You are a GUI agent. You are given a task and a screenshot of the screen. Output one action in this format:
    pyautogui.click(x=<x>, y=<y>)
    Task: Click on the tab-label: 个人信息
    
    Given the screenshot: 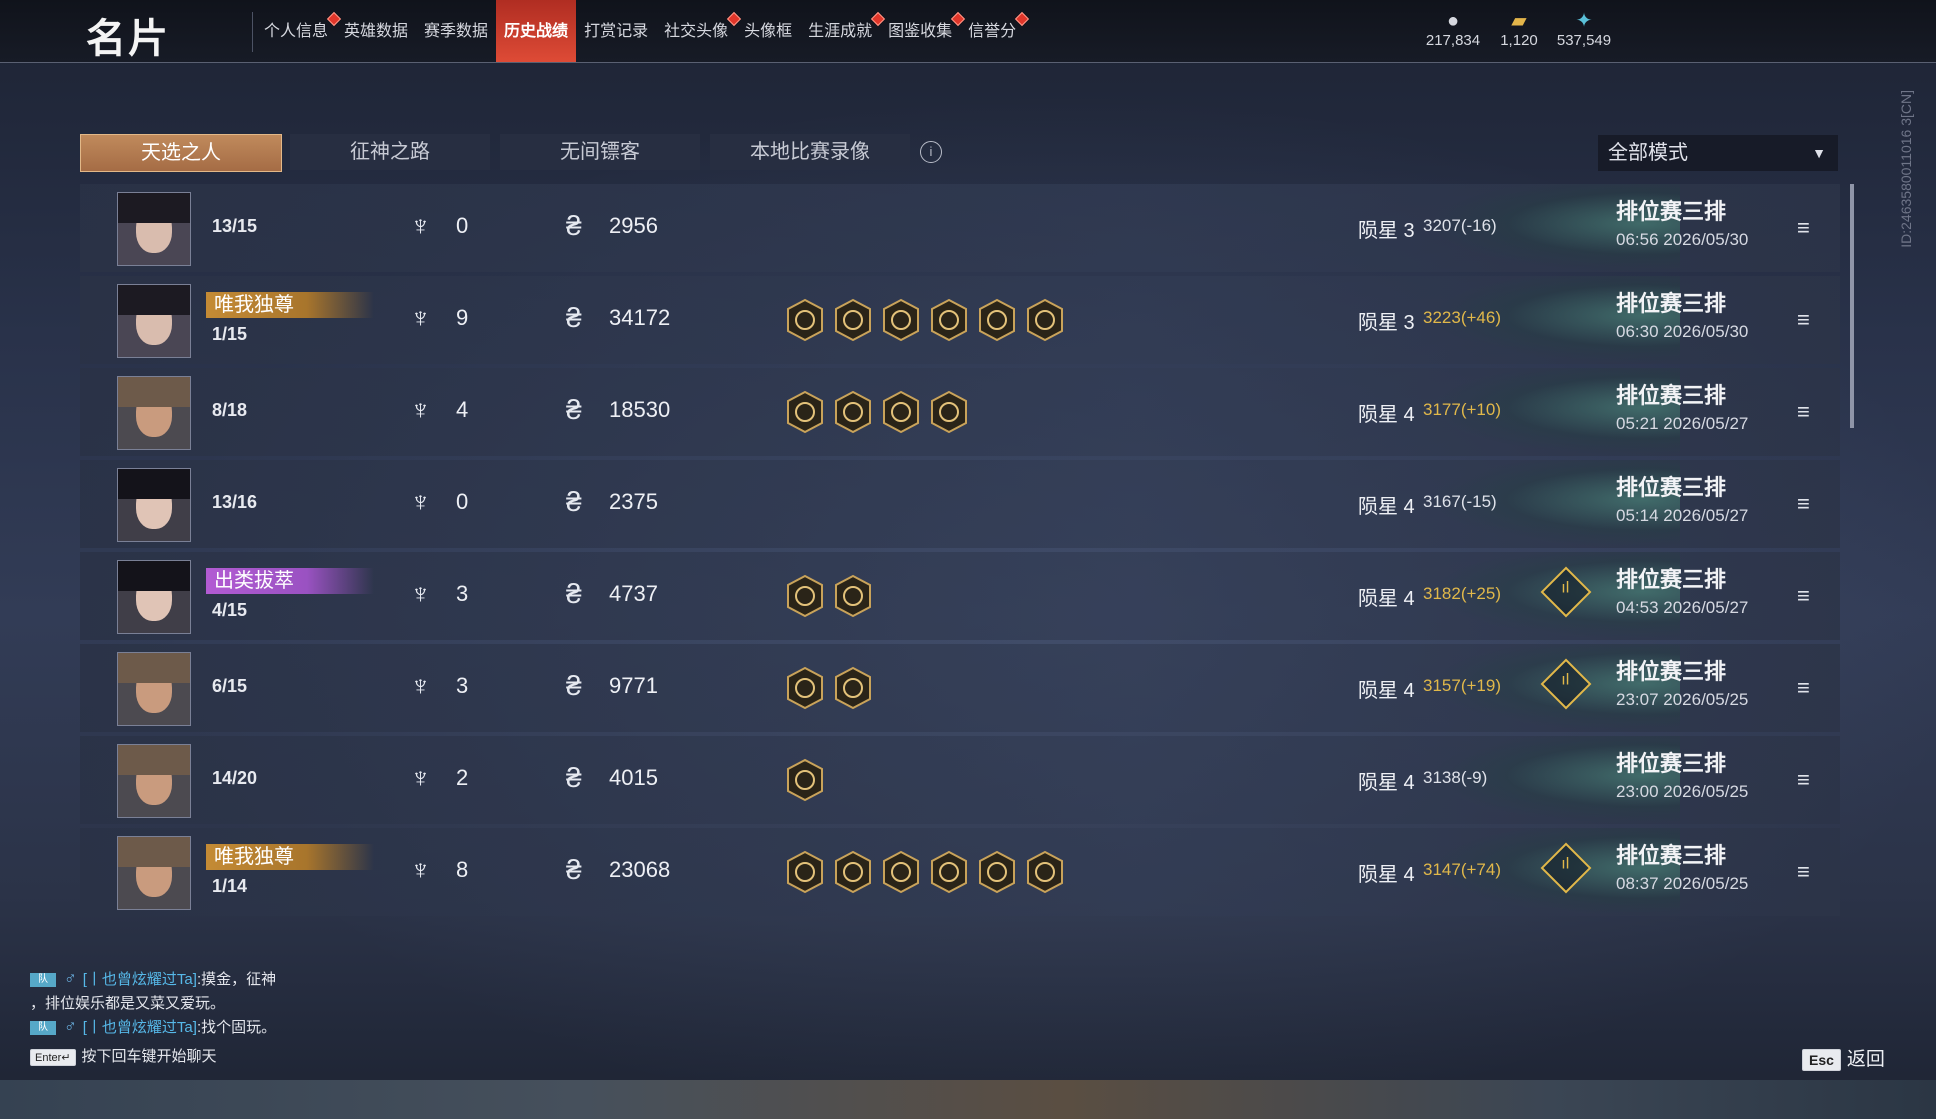 What is the action you would take?
    pyautogui.click(x=296, y=31)
    